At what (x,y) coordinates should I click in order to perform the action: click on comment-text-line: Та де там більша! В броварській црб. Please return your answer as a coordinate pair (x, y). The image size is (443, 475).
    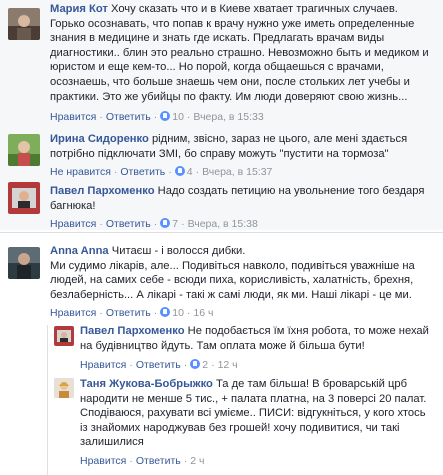
    Looking at the image, I should click on (311, 384).